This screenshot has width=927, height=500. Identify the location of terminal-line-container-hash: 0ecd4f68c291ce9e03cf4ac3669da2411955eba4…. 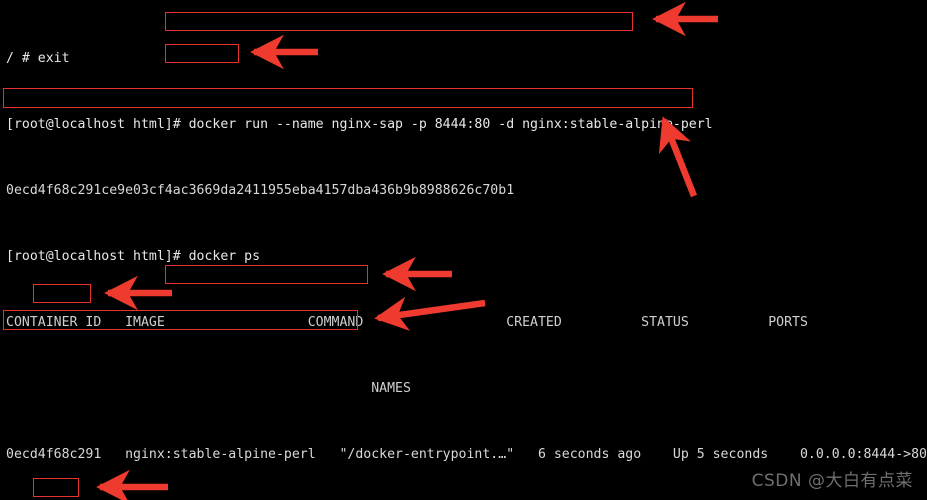
(260, 190).